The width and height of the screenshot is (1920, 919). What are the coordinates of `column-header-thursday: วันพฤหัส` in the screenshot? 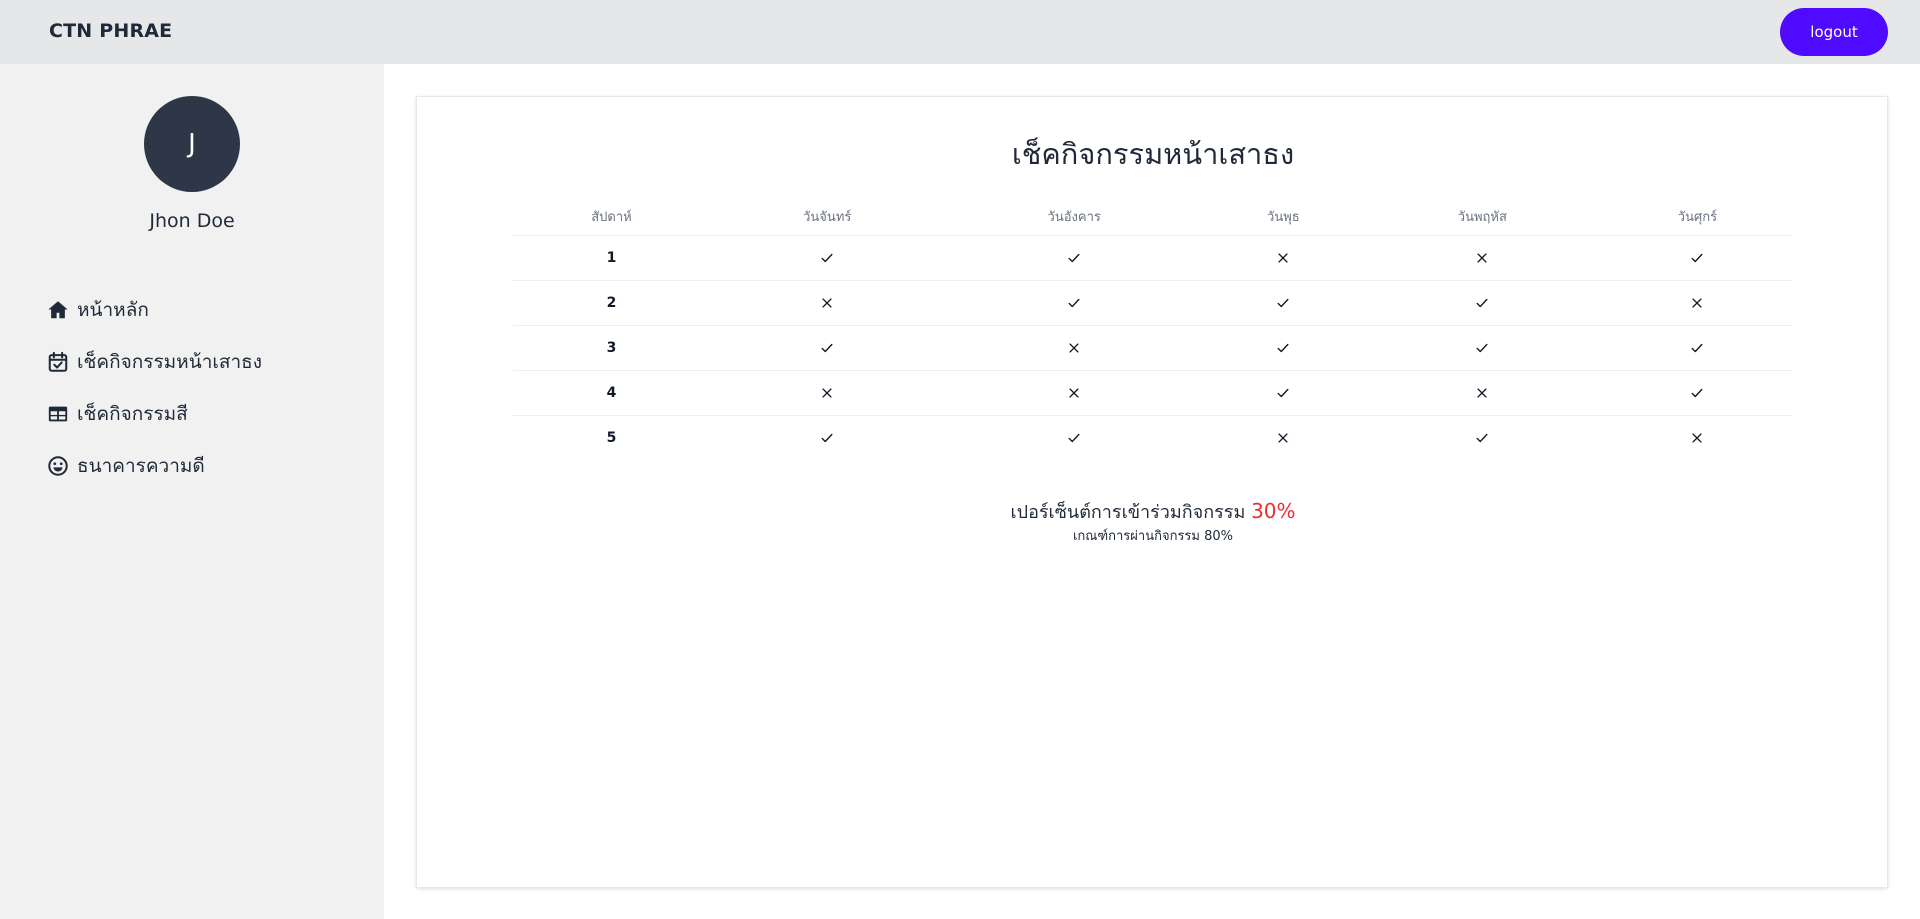 It's located at (1482, 217).